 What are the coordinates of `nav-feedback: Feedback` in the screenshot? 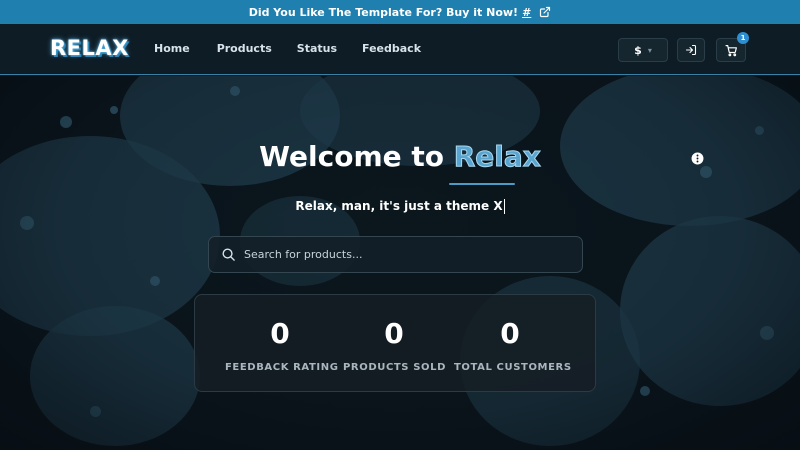 It's located at (391, 48).